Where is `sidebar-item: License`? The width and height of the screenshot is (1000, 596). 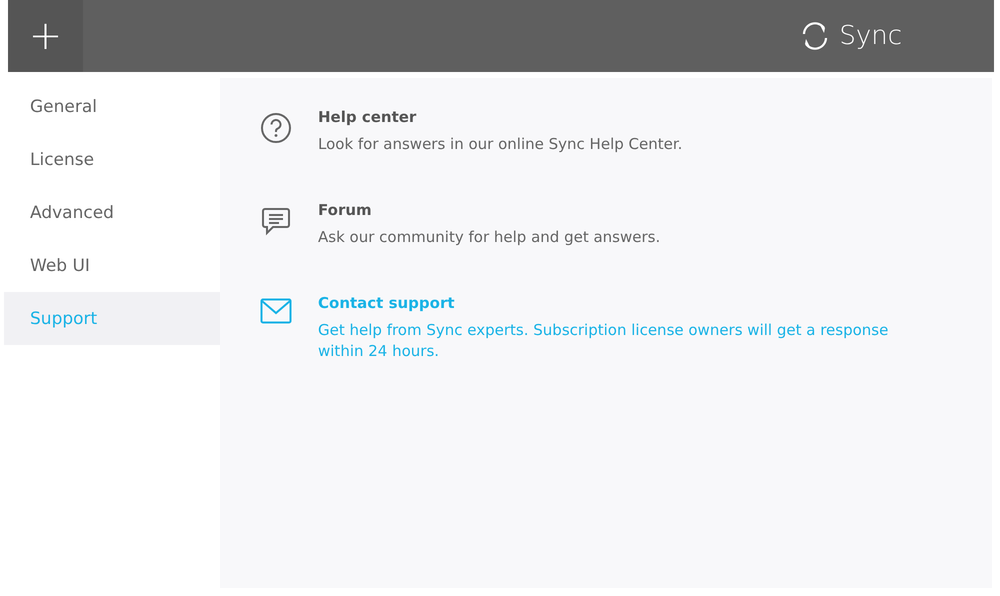
sidebar-item: License is located at coordinates (112, 159).